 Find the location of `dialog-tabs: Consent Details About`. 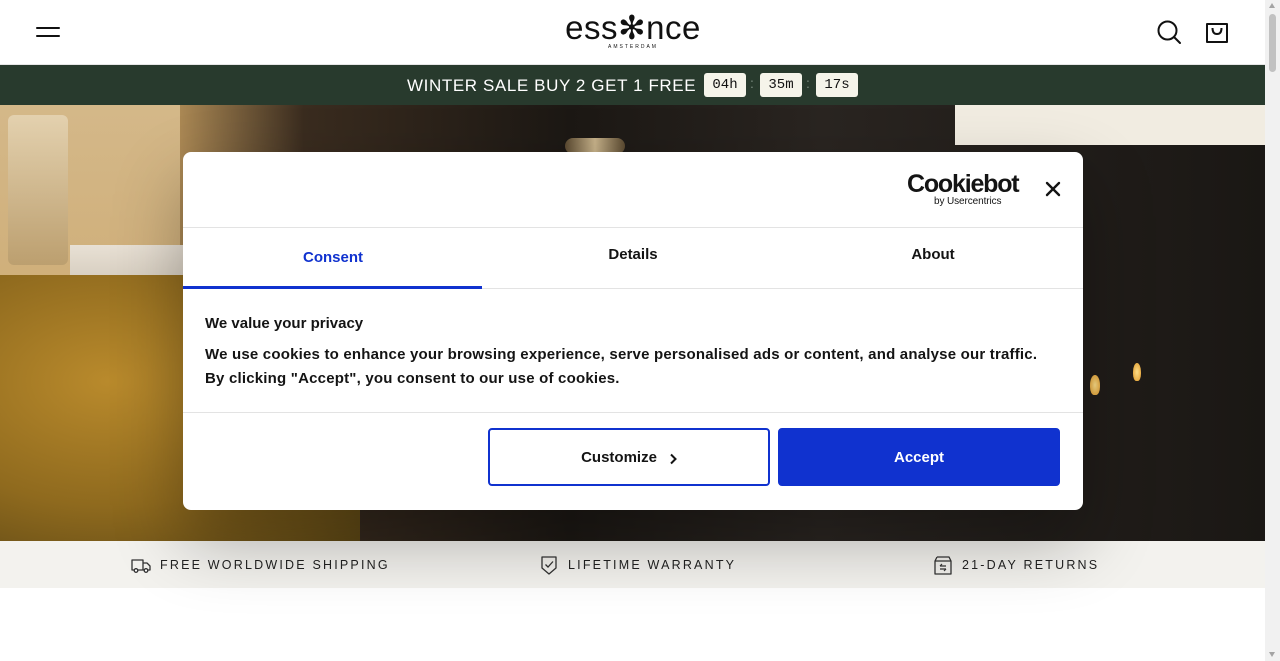

dialog-tabs: Consent Details About is located at coordinates (633, 258).